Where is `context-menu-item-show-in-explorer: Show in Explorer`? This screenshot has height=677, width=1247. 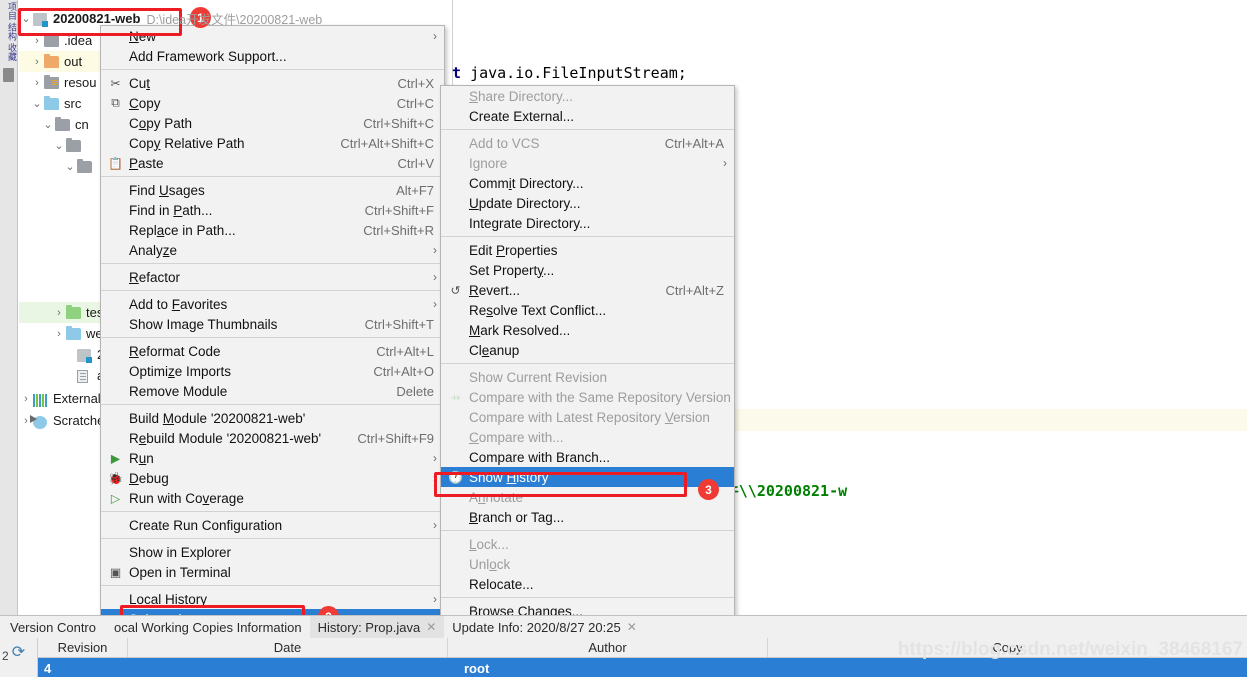 context-menu-item-show-in-explorer: Show in Explorer is located at coordinates (272, 552).